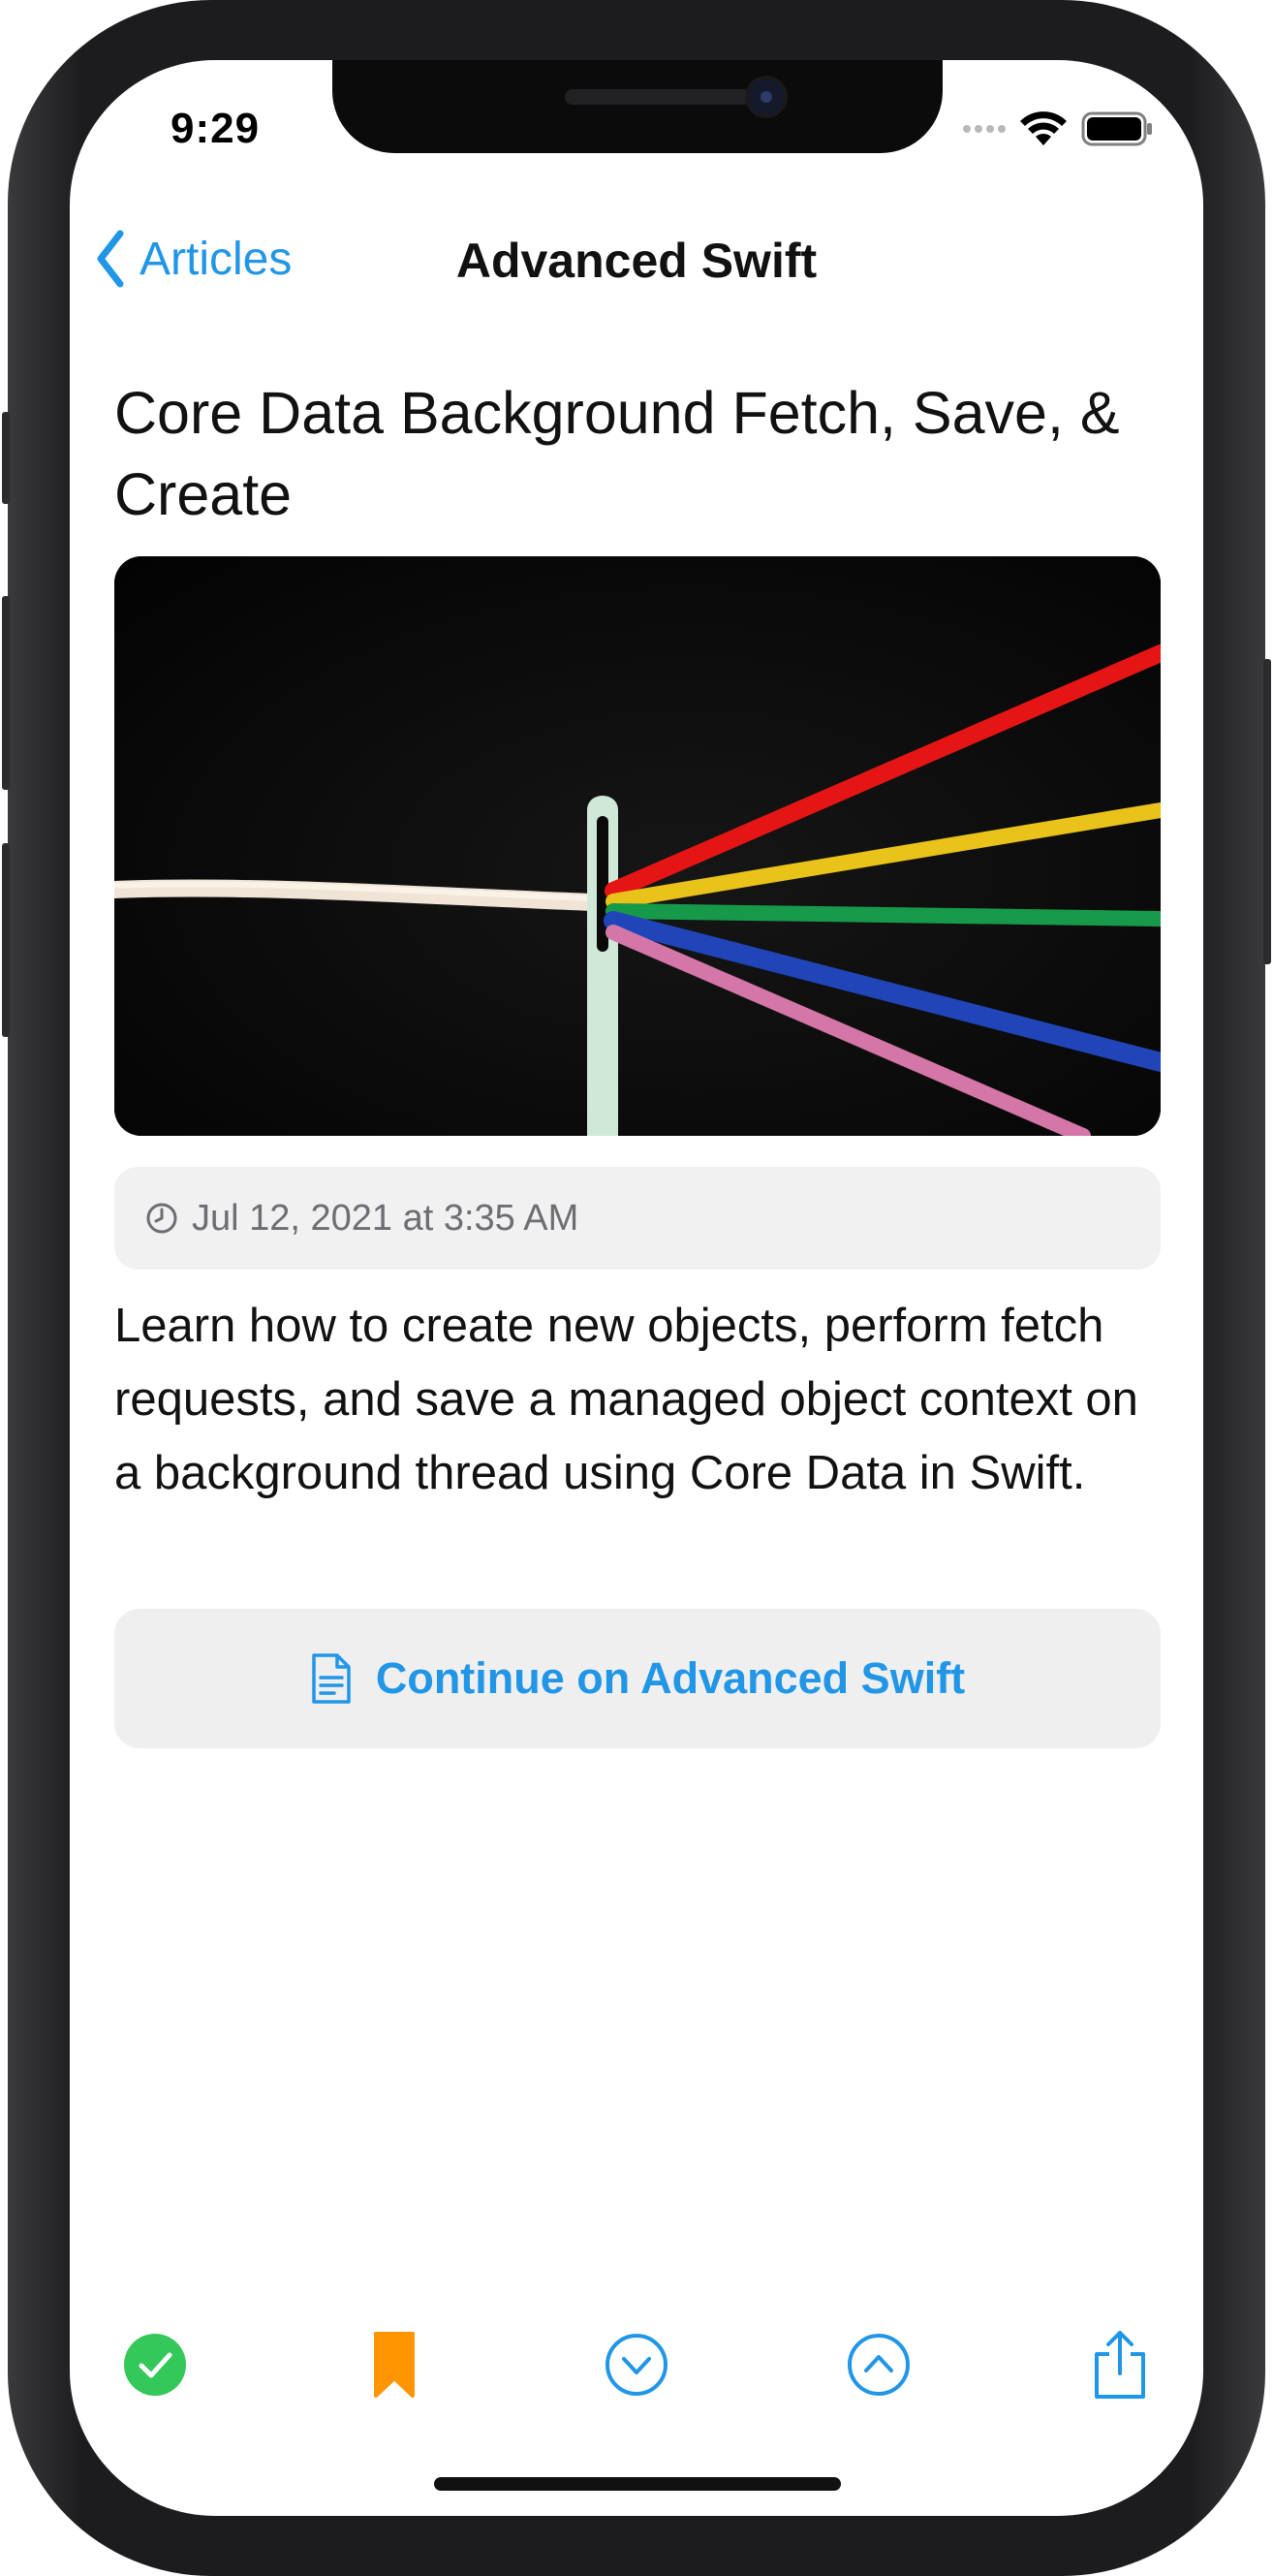 Image resolution: width=1273 pixels, height=2576 pixels. I want to click on bookmark-button, so click(394, 2365).